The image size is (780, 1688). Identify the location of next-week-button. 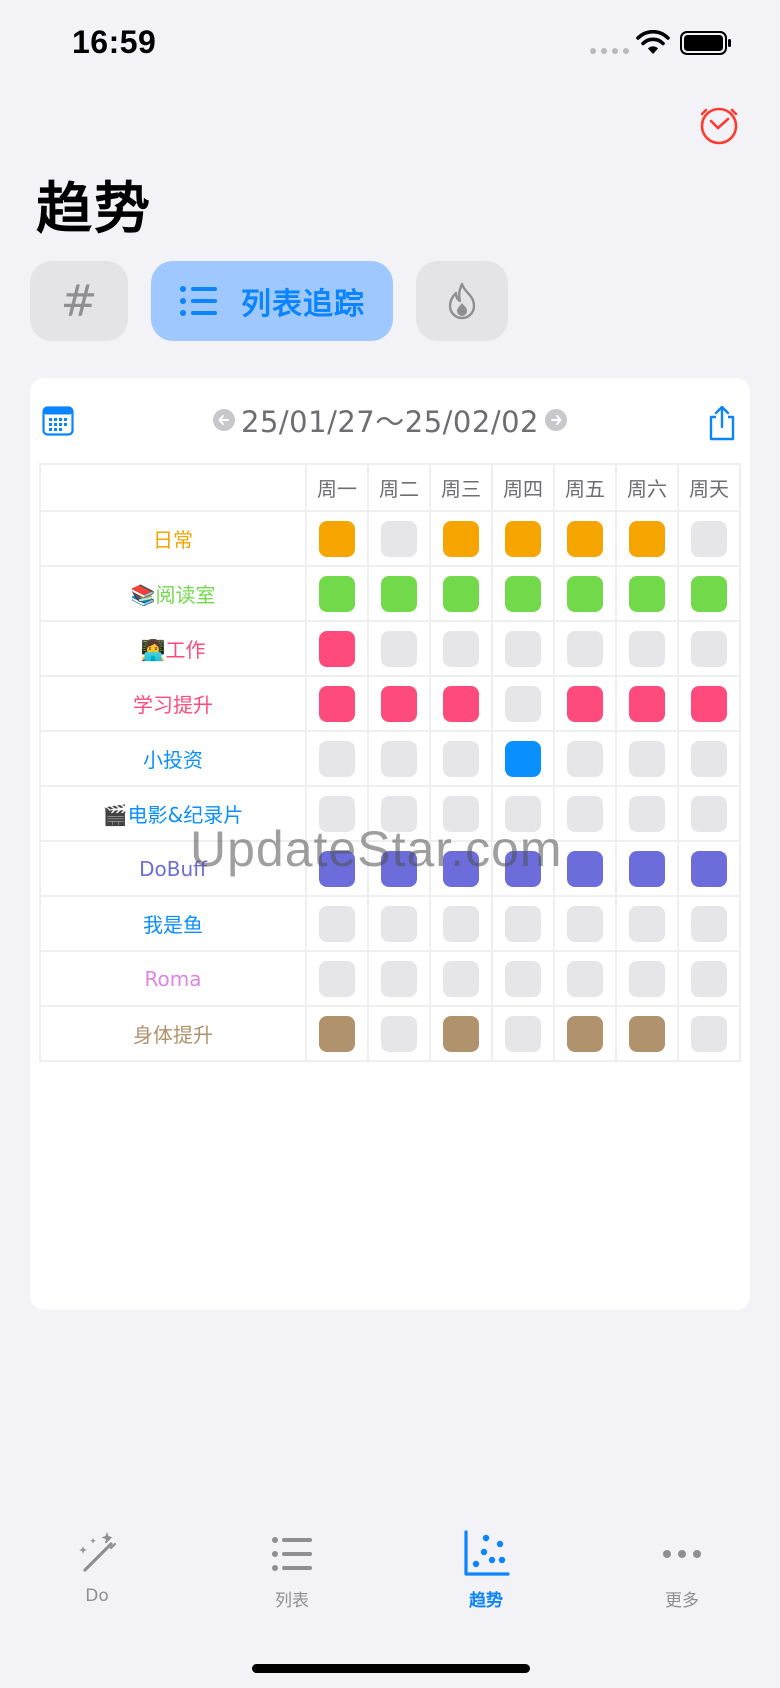
(556, 420).